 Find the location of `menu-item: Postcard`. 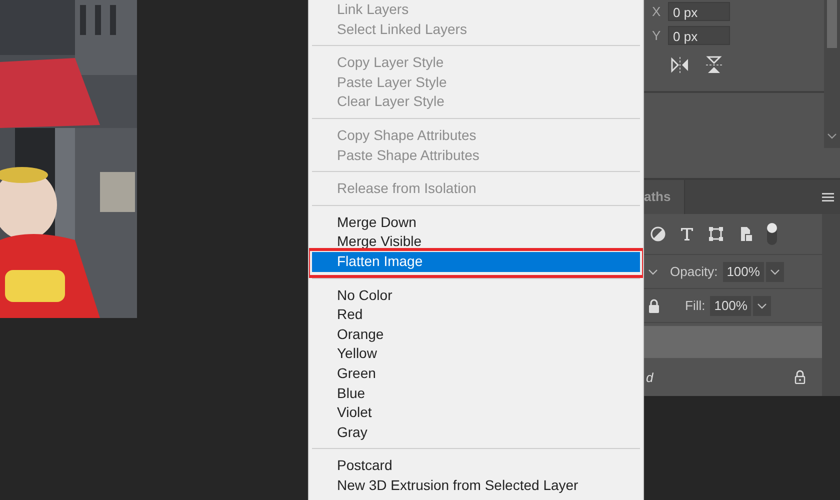

menu-item: Postcard is located at coordinates (476, 466).